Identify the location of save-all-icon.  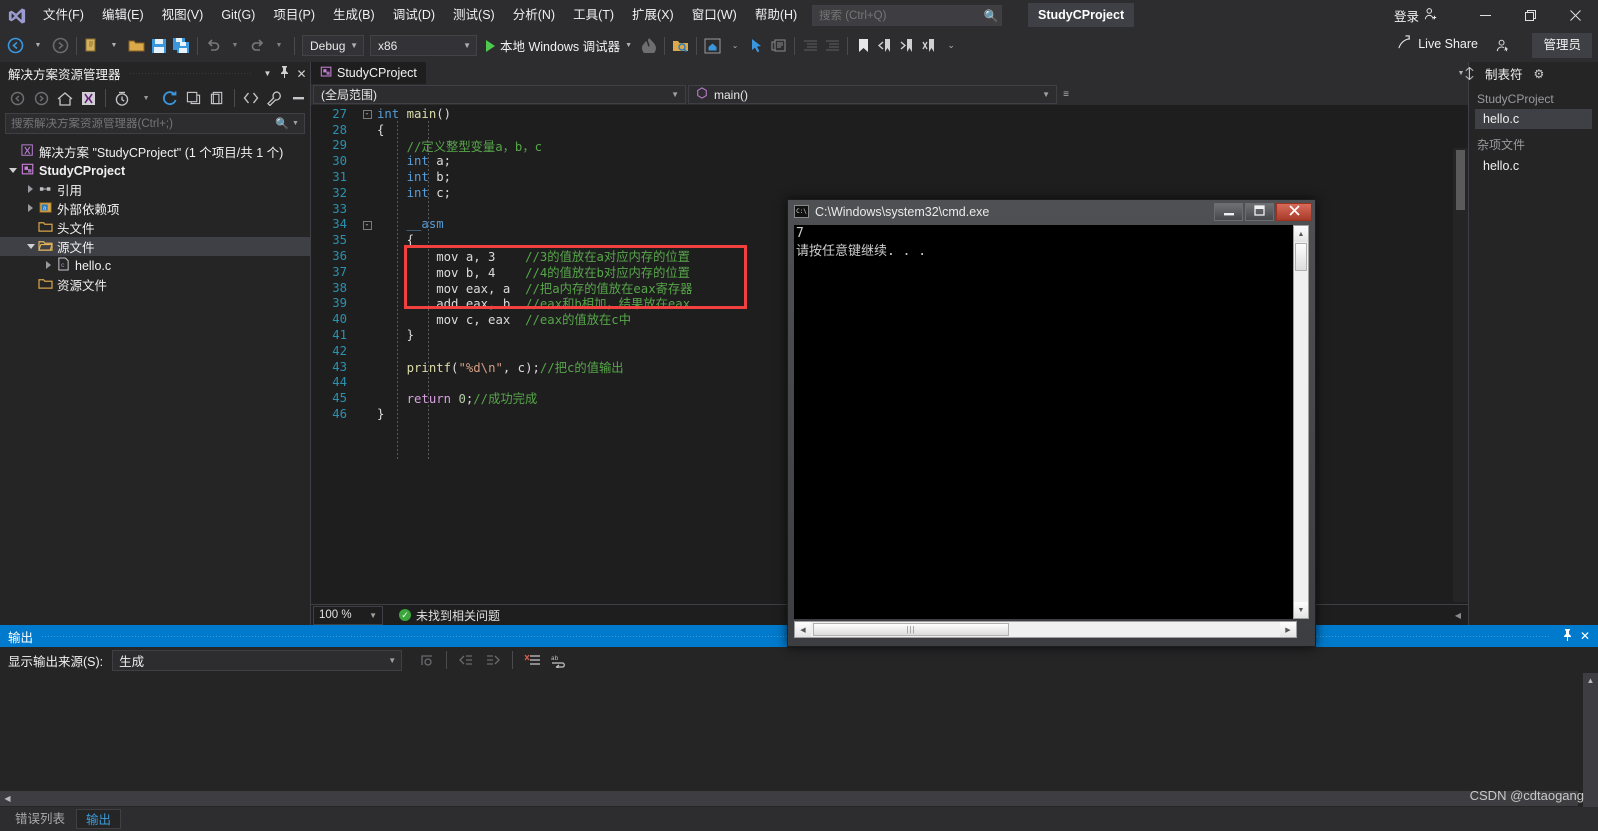
(181, 46).